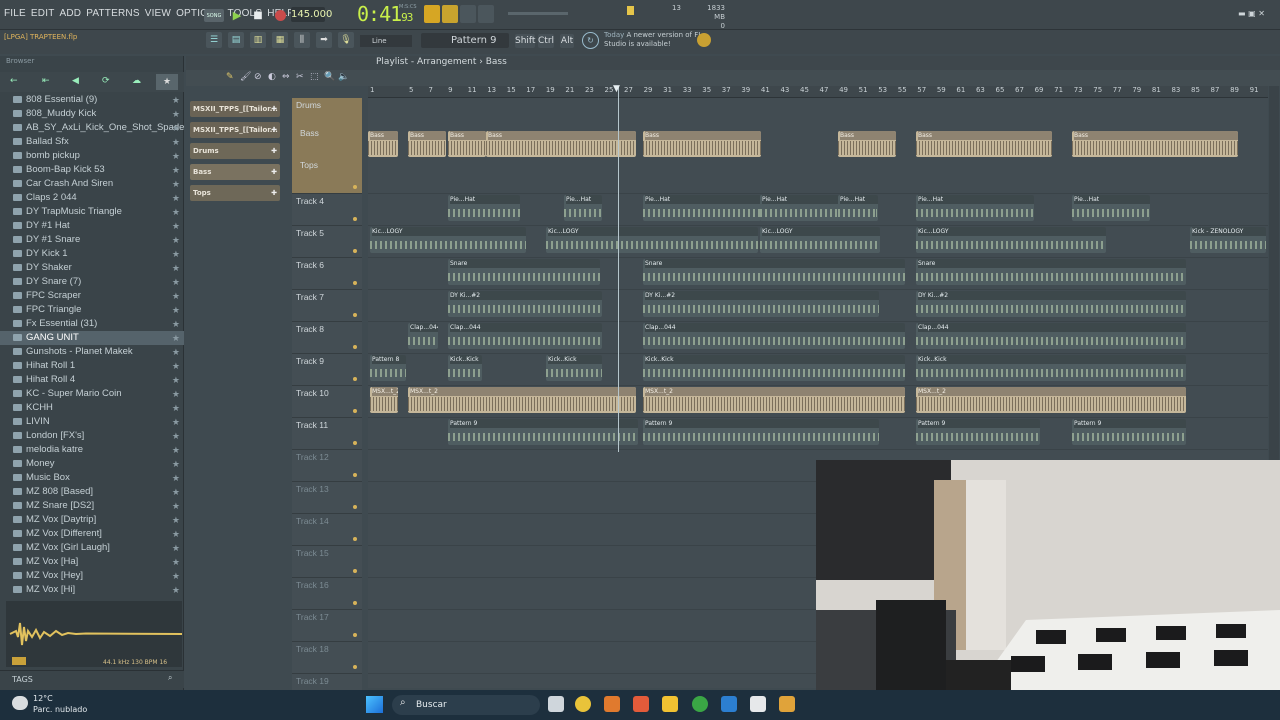  What do you see at coordinates (92, 478) in the screenshot?
I see `browser-item: Music Box ★` at bounding box center [92, 478].